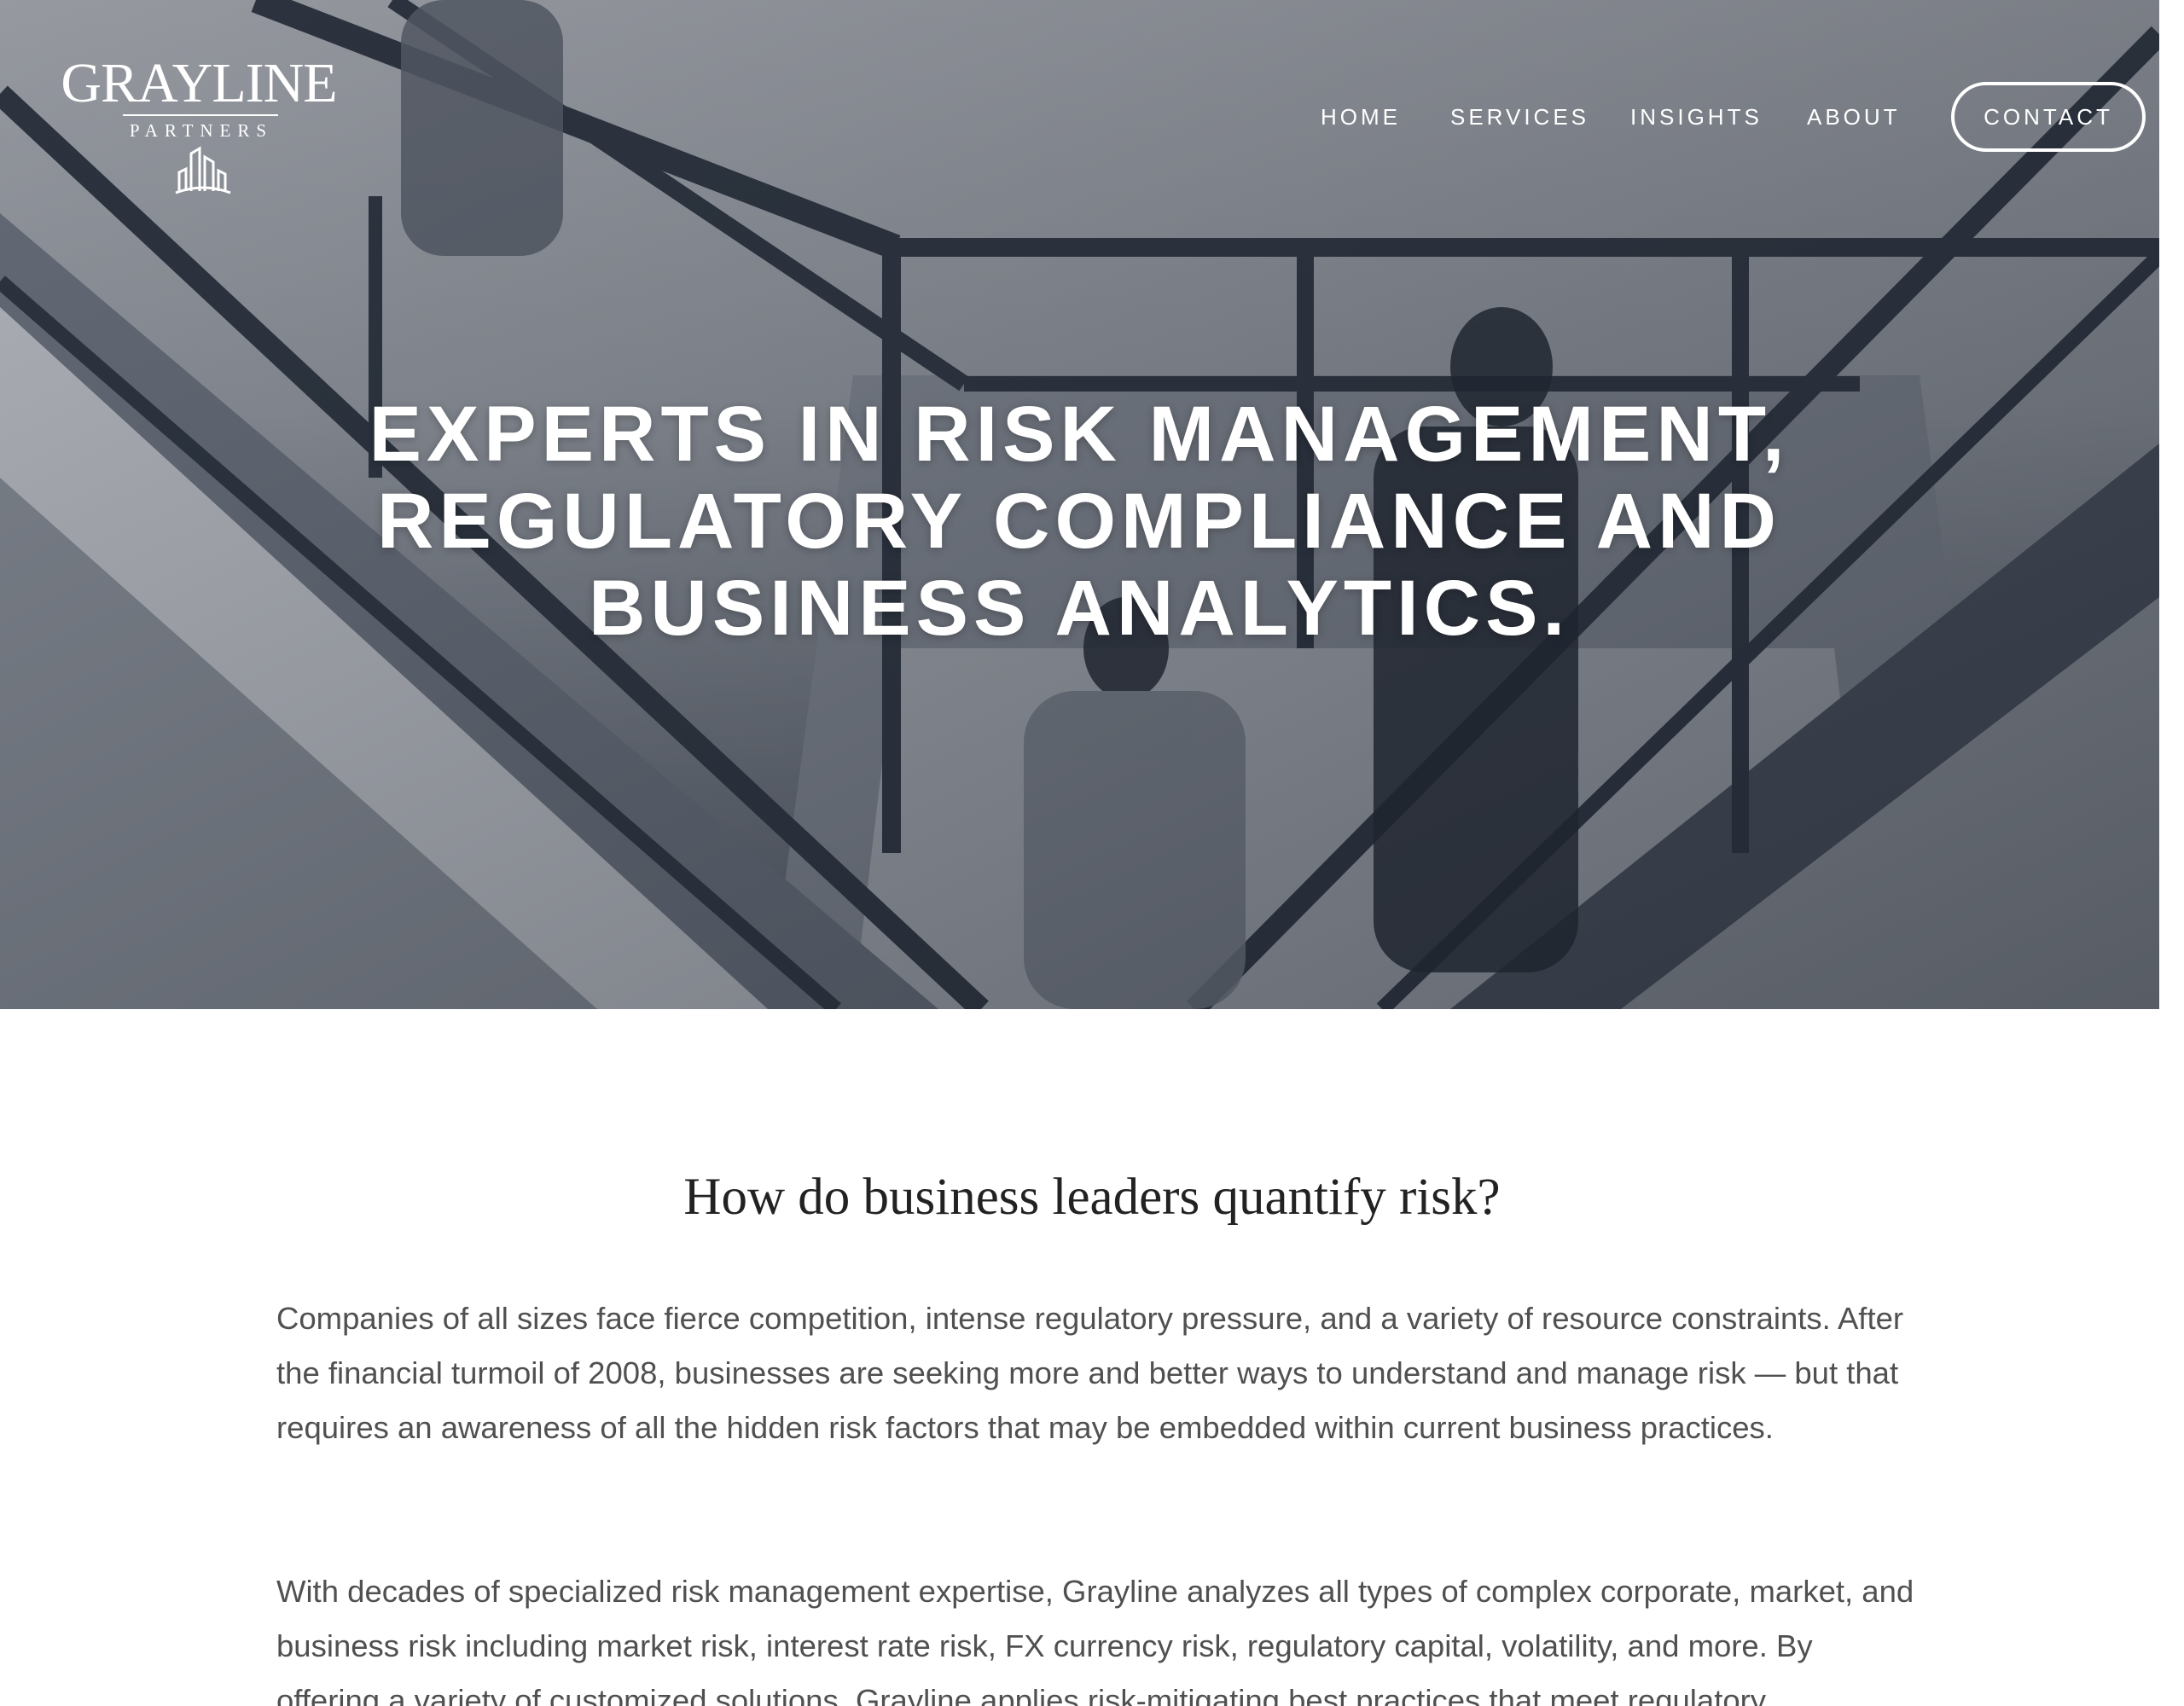 This screenshot has height=1706, width=2184. Describe the element at coordinates (1854, 117) in the screenshot. I see `nav-about: ABOUT` at that location.